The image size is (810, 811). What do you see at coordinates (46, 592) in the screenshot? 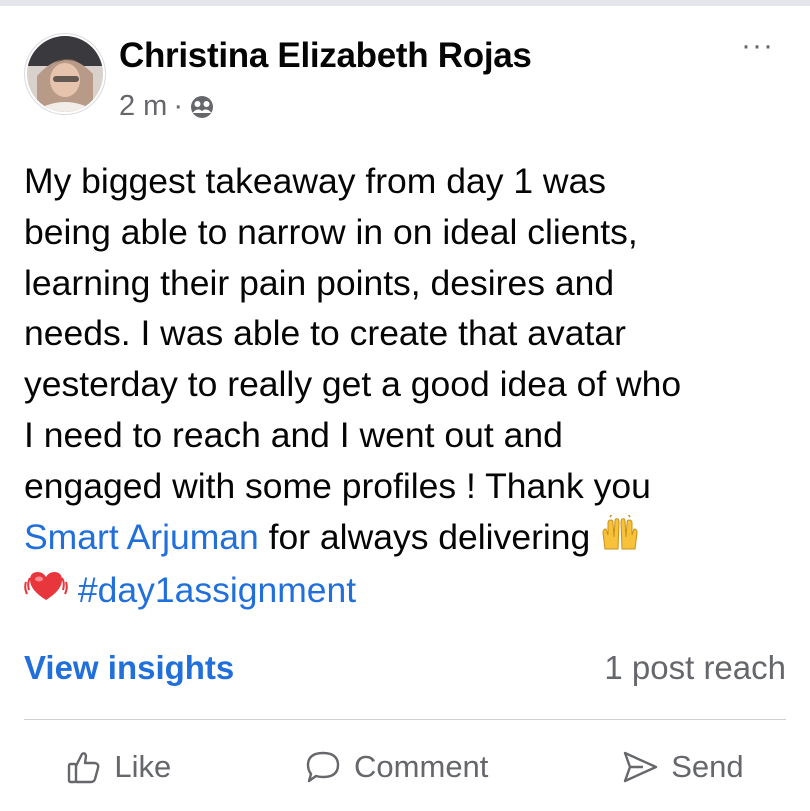
I see `beating-heart-icon` at bounding box center [46, 592].